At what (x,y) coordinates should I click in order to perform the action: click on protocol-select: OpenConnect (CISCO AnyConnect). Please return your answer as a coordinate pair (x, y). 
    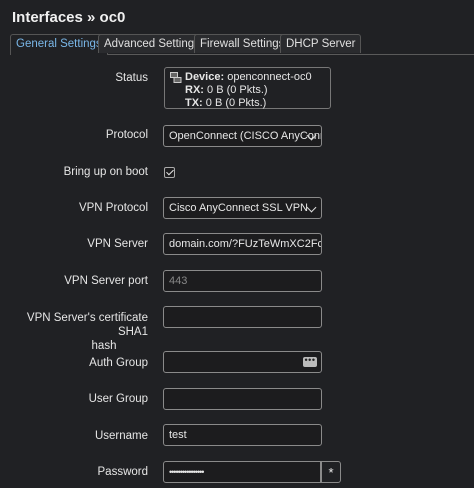
    Looking at the image, I should click on (242, 136).